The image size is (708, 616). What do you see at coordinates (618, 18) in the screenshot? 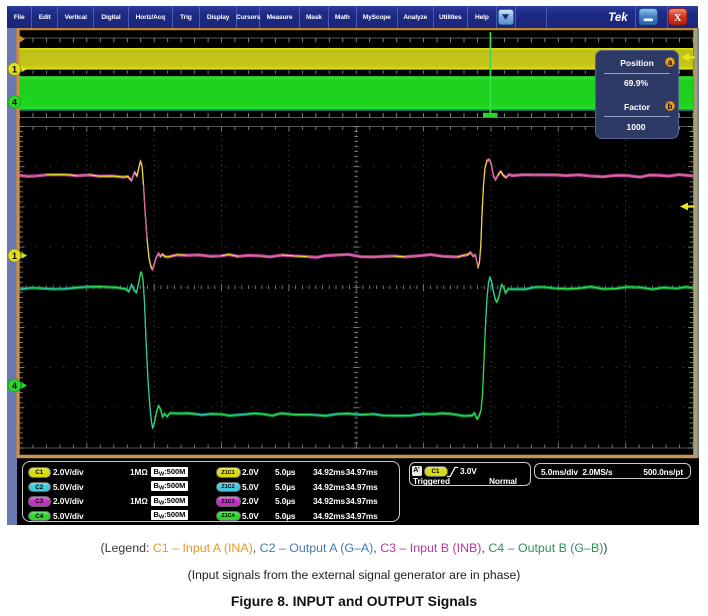
I see `svg-text: Tek` at bounding box center [618, 18].